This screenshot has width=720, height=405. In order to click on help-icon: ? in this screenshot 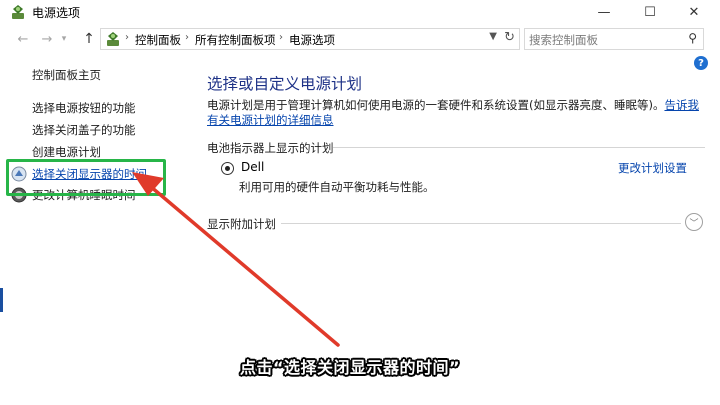, I will do `click(701, 63)`.